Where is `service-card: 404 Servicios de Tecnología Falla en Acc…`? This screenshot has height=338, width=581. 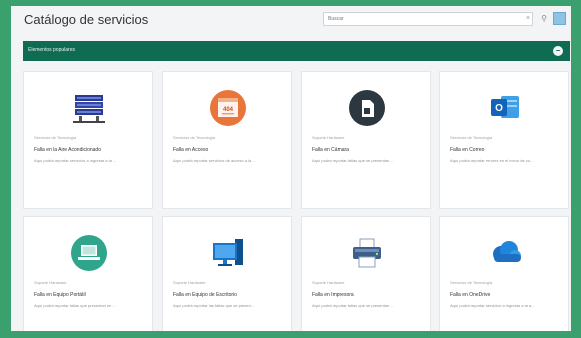 service-card: 404 Servicios de Tecnología Falla en Acc… is located at coordinates (227, 140).